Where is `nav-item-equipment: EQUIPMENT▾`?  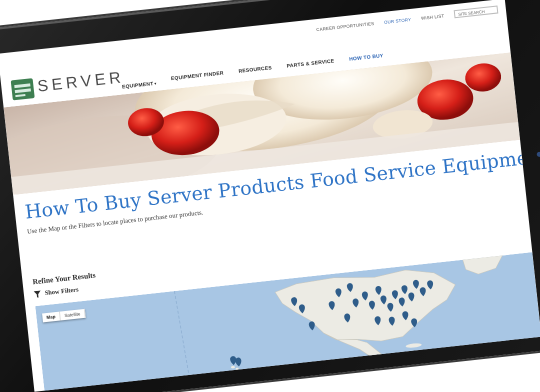
nav-item-equipment: EQUIPMENT▾ is located at coordinates (139, 83).